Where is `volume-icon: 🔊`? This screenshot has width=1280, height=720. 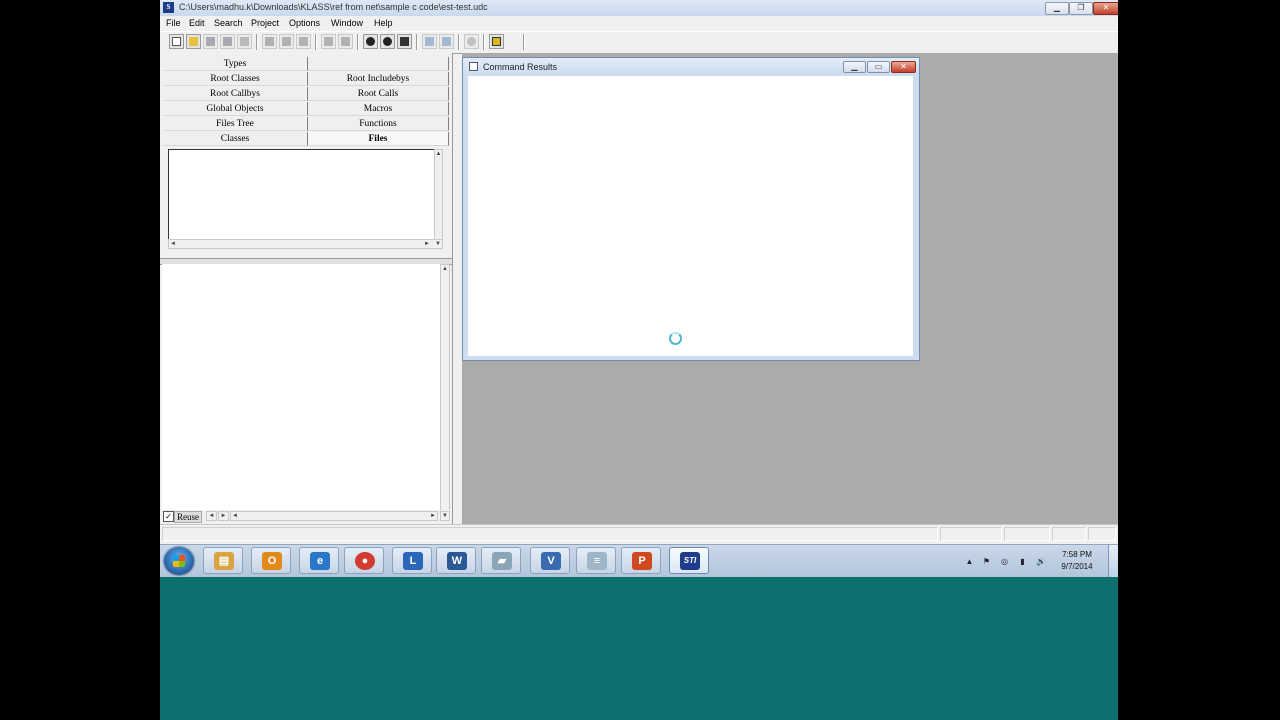
volume-icon: 🔊 is located at coordinates (1041, 561).